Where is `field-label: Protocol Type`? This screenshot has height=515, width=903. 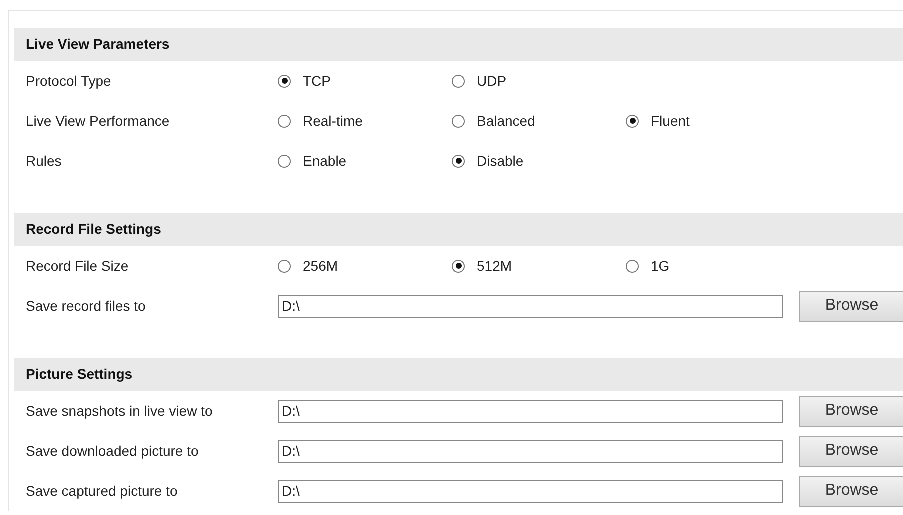 field-label: Protocol Type is located at coordinates (69, 81).